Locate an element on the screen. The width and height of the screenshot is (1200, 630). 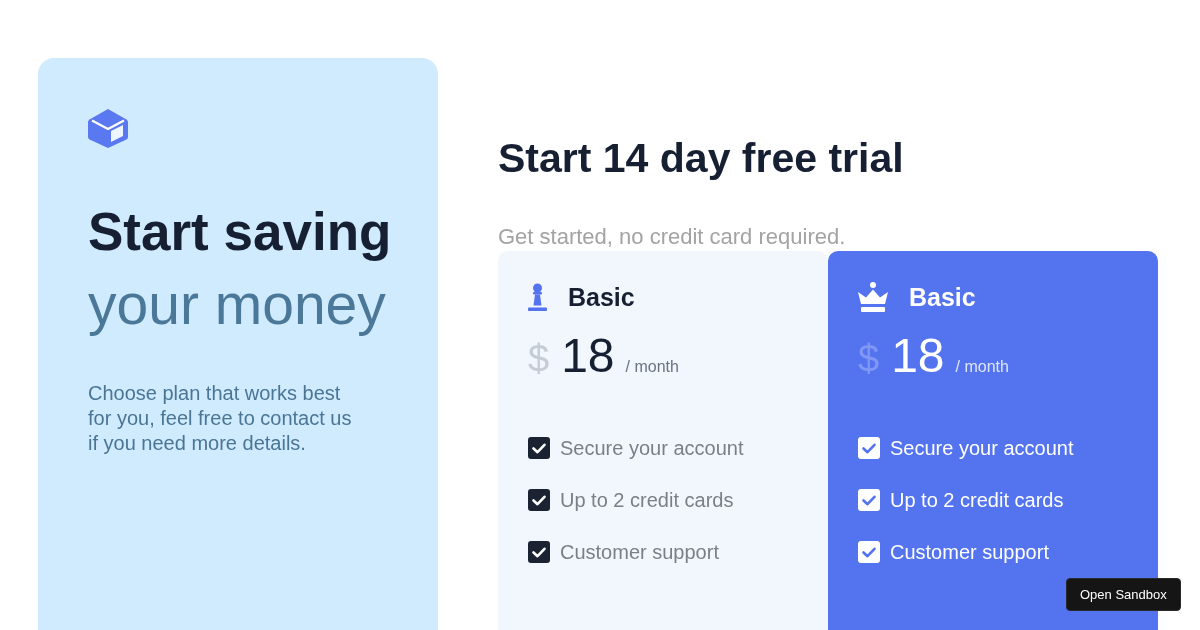
trial-heading: Start 14 day free trial is located at coordinates (701, 158).